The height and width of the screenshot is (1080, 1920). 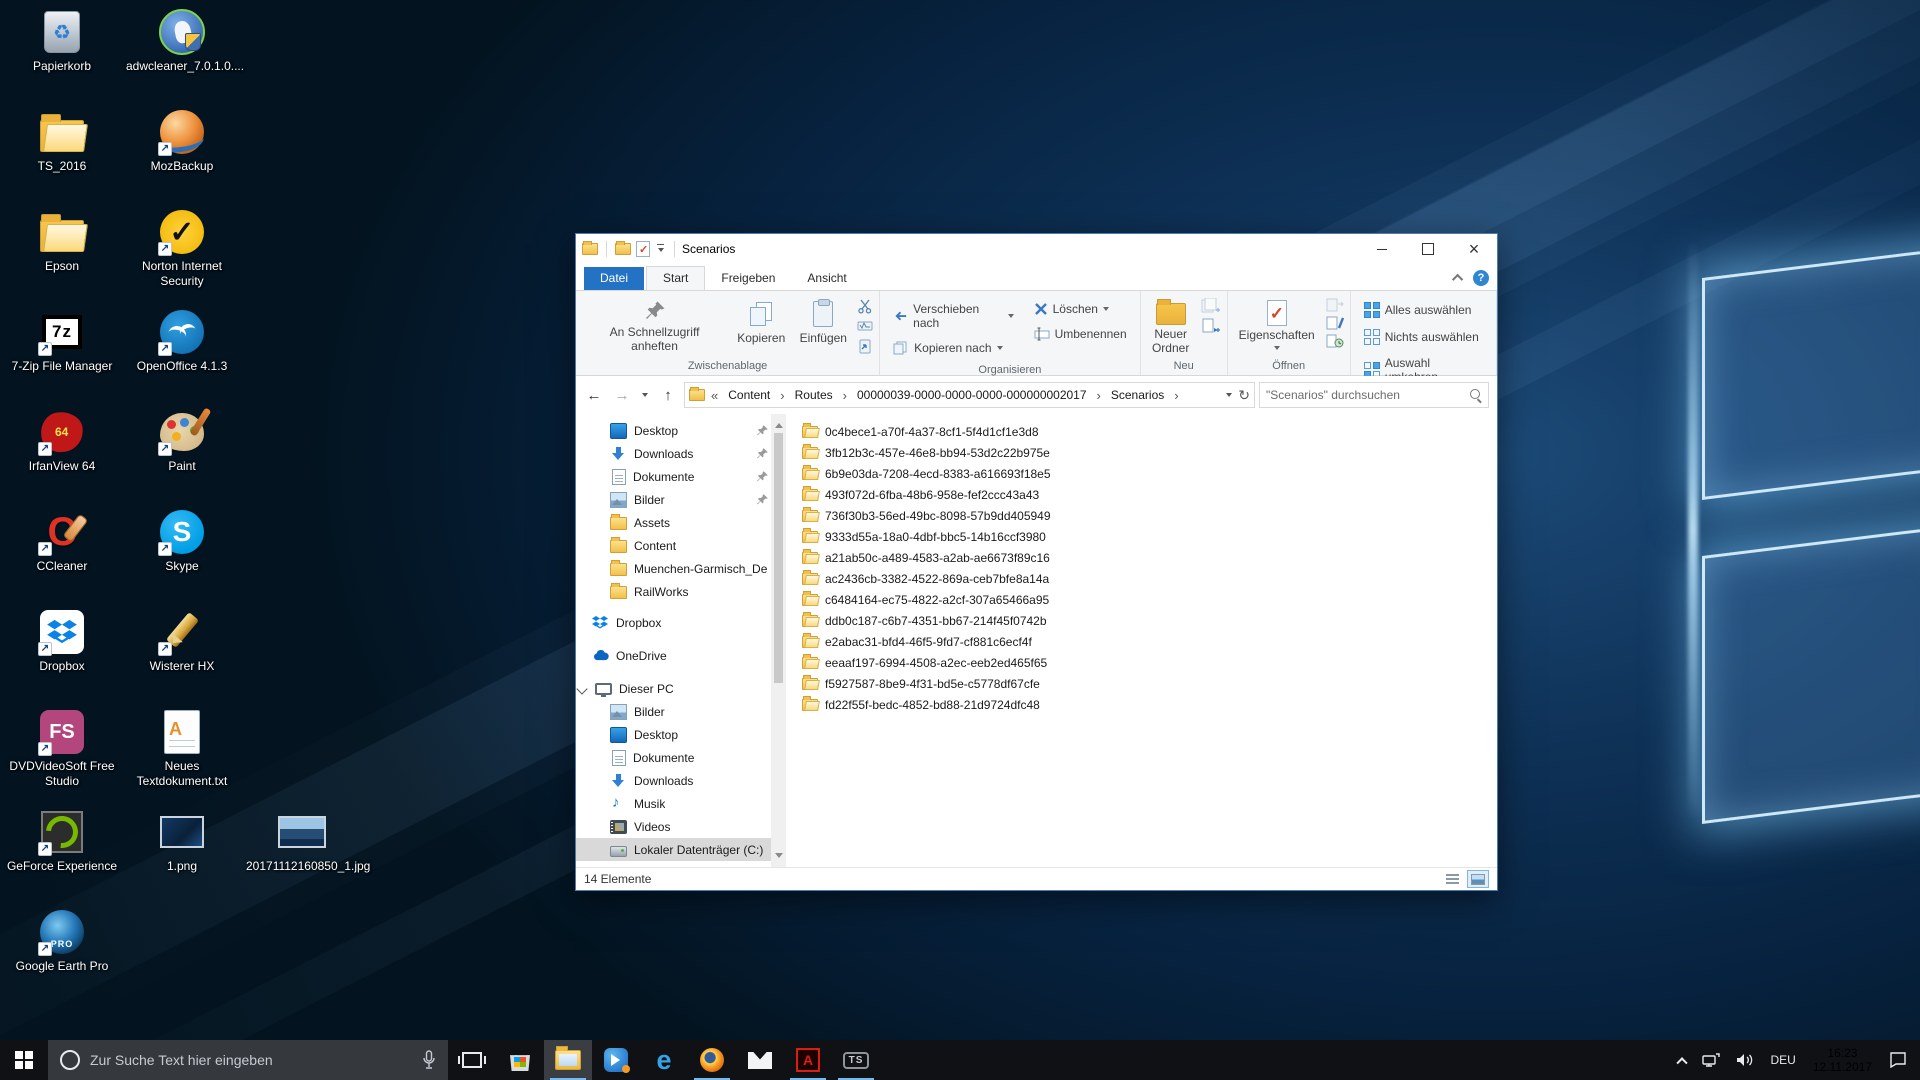 I want to click on details-view-button, so click(x=1452, y=879).